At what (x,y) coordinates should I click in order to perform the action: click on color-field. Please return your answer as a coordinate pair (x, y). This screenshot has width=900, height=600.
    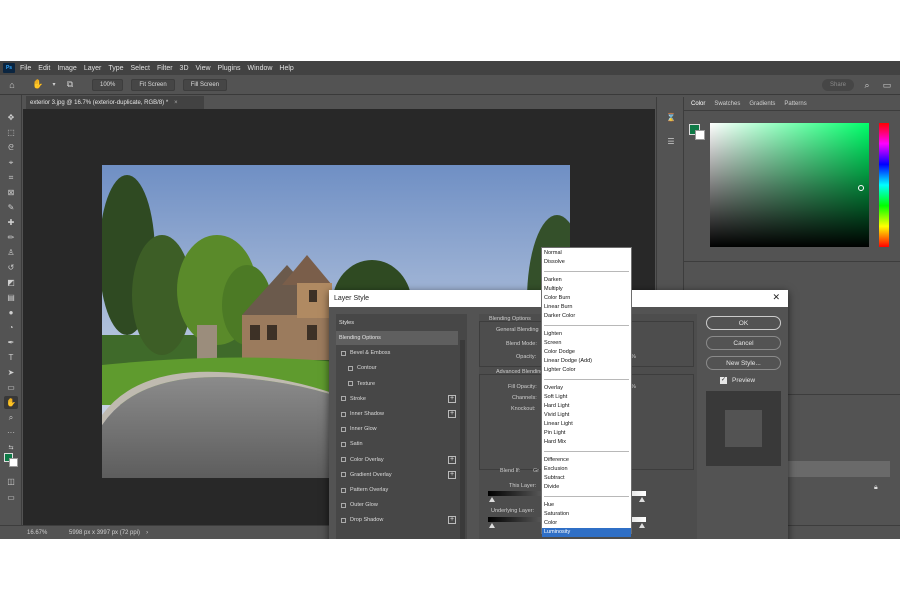
    Looking at the image, I should click on (789, 185).